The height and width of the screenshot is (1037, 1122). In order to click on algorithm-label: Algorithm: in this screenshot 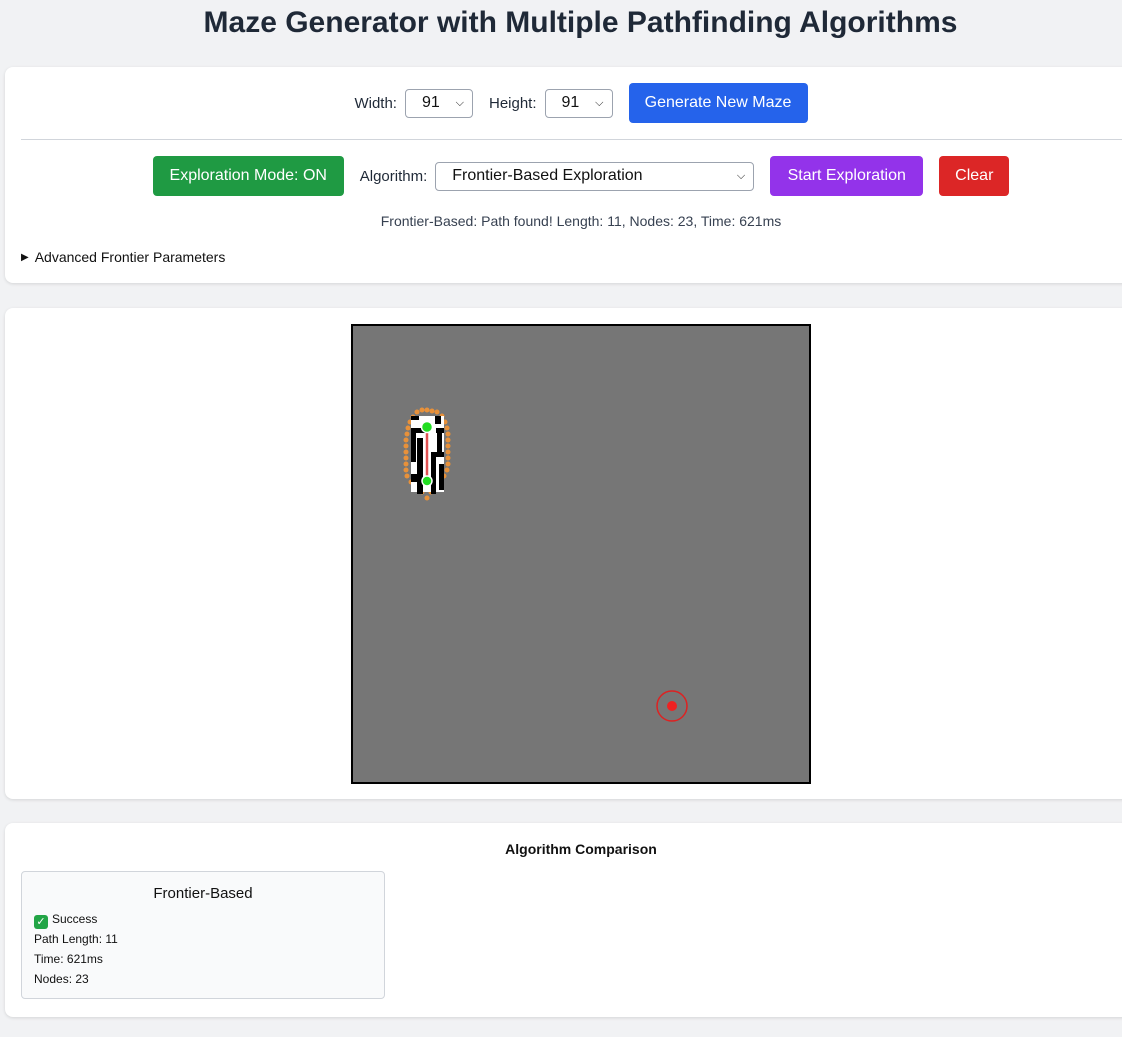, I will do `click(393, 176)`.